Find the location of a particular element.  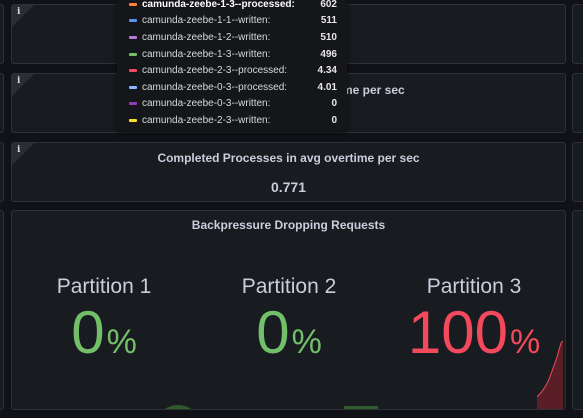

series-value: 511 is located at coordinates (328, 21).